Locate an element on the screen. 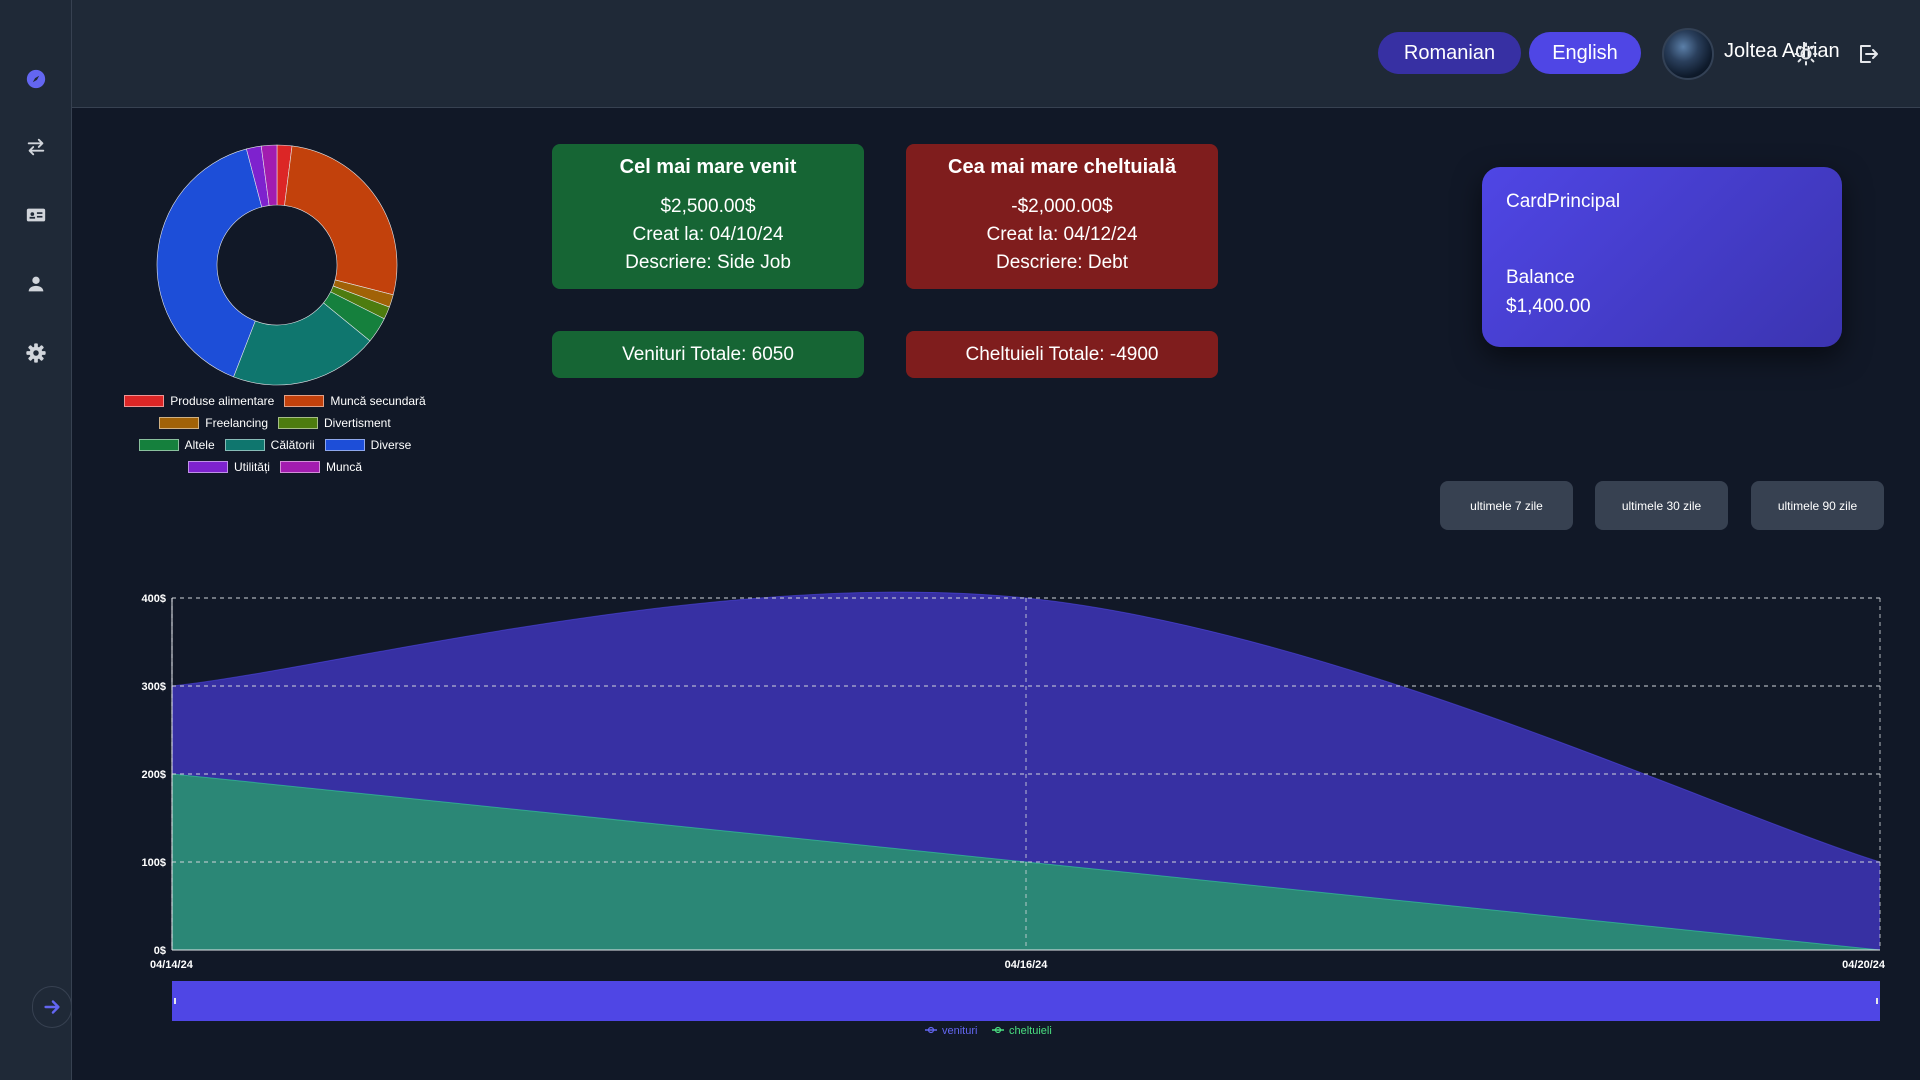 This screenshot has width=1920, height=1080. legend-label: Muncă secundară is located at coordinates (378, 401).